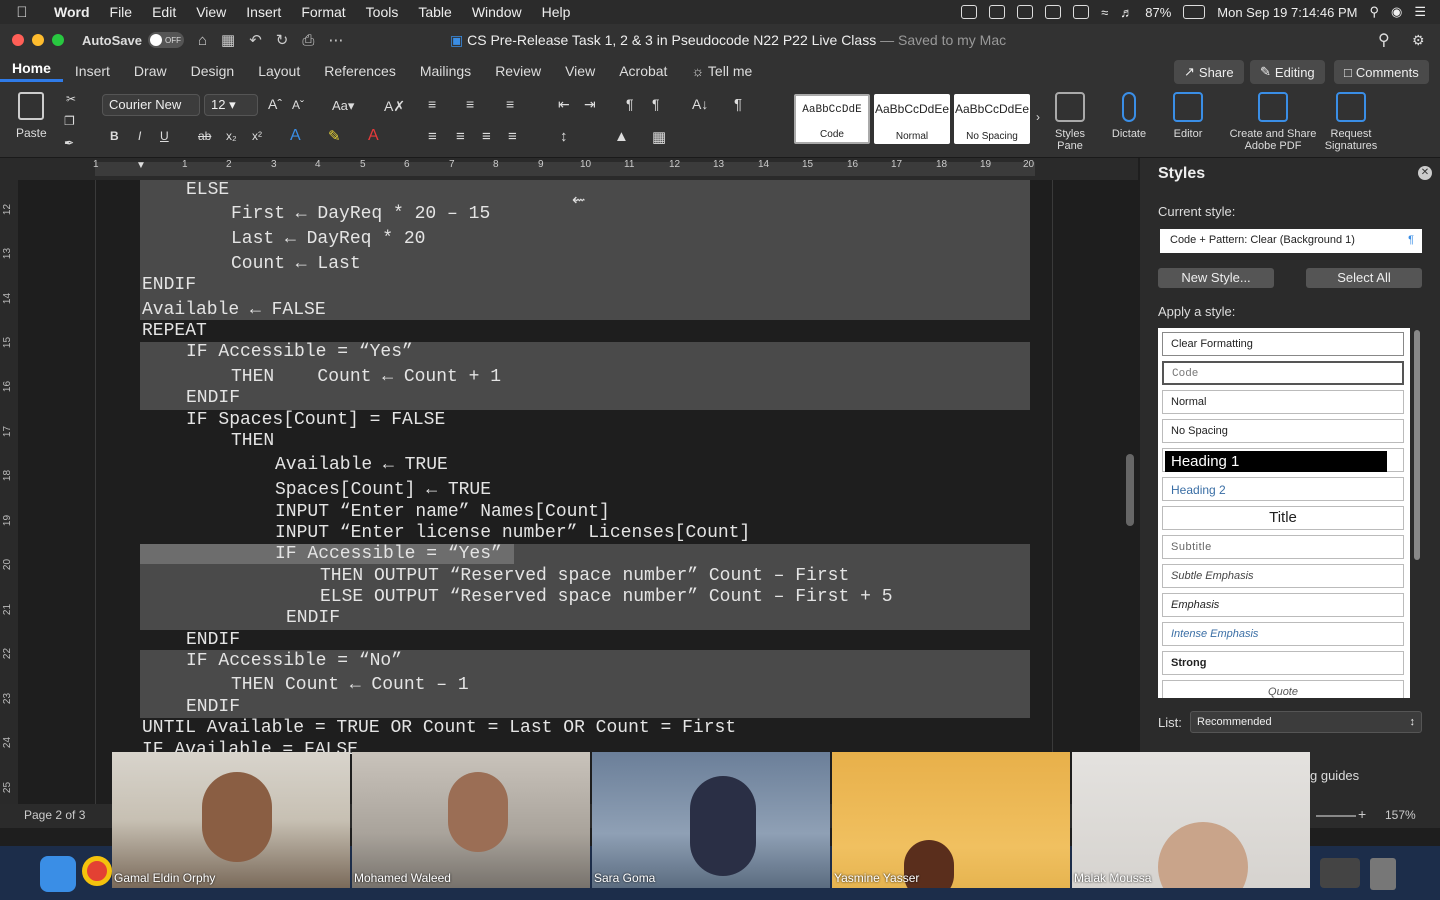 The width and height of the screenshot is (1440, 900). I want to click on style-no-spacing: No Spacing, so click(1283, 431).